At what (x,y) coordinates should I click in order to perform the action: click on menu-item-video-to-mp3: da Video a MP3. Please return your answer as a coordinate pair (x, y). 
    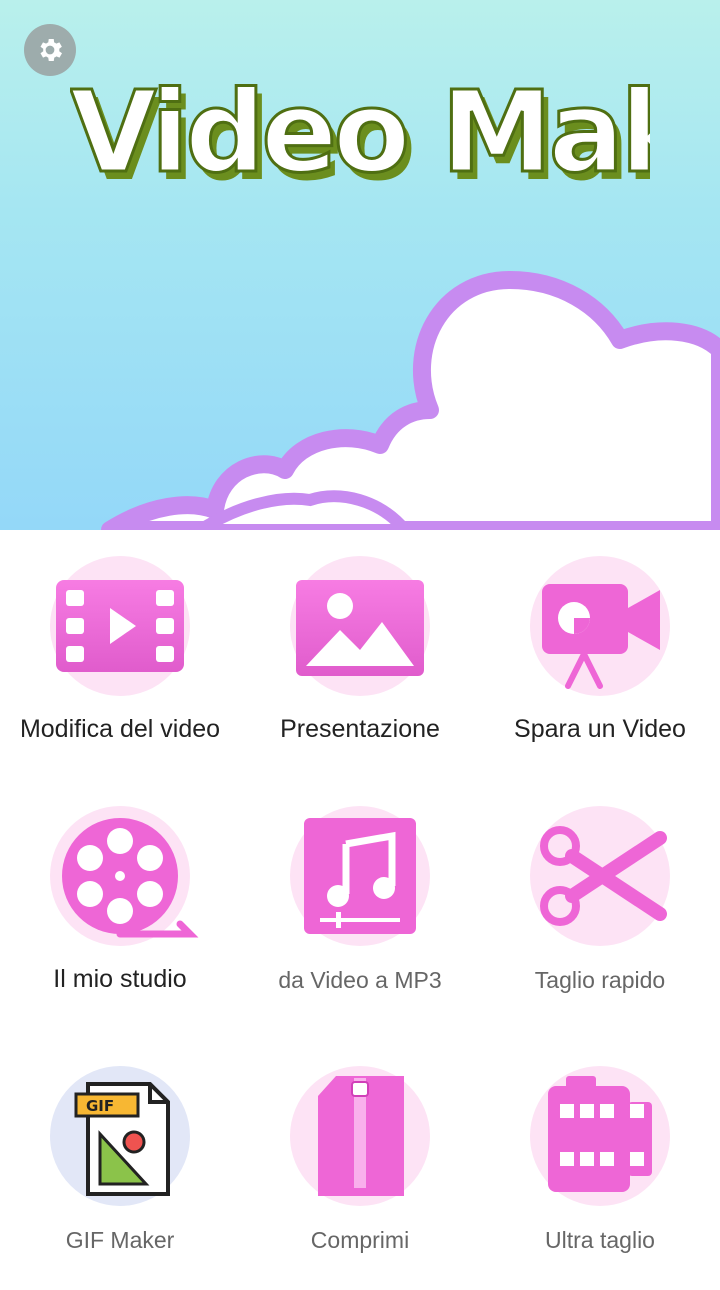
    Looking at the image, I should click on (360, 905).